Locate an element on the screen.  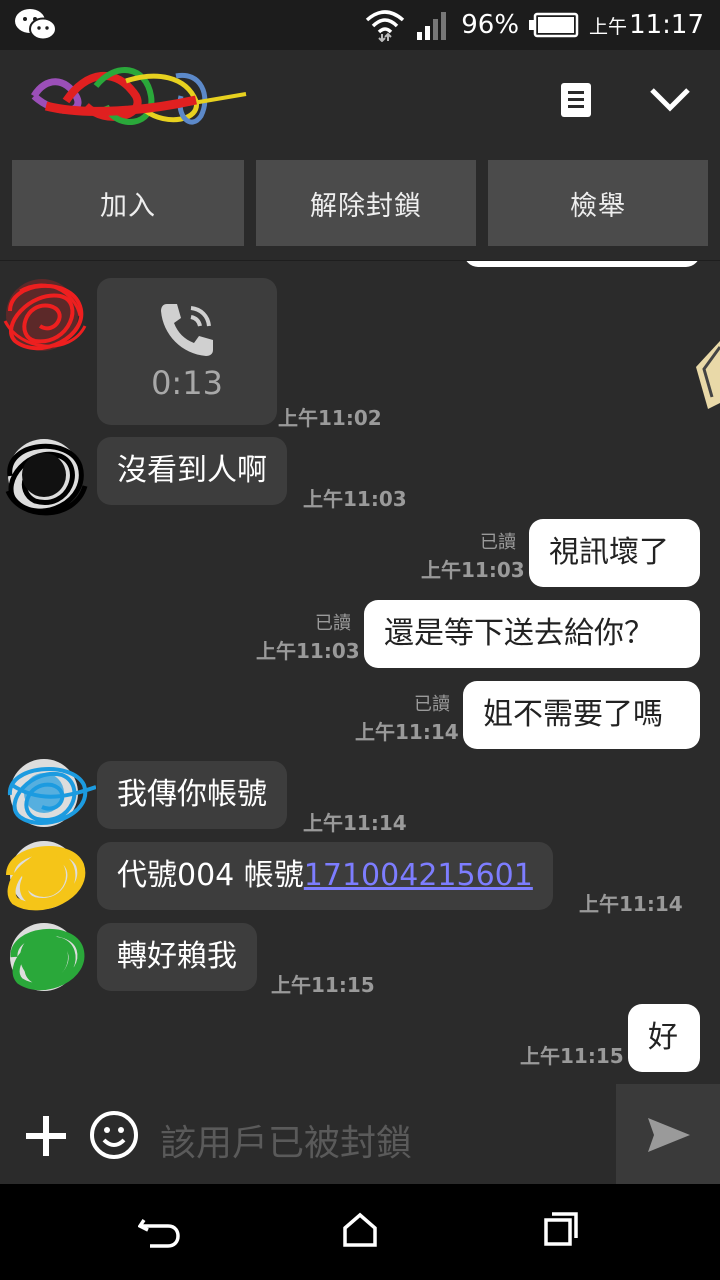
message-text: 好 is located at coordinates (663, 1037).